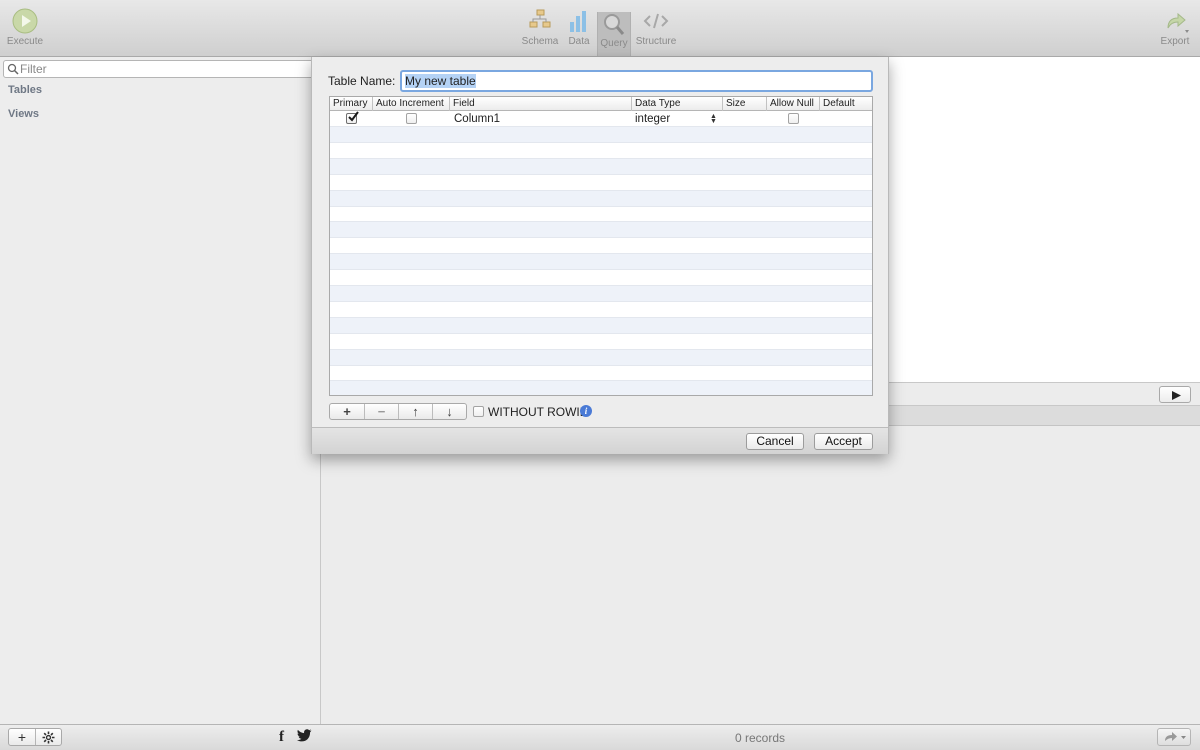  Describe the element at coordinates (745, 104) in the screenshot. I see `column-header-size: Size` at that location.